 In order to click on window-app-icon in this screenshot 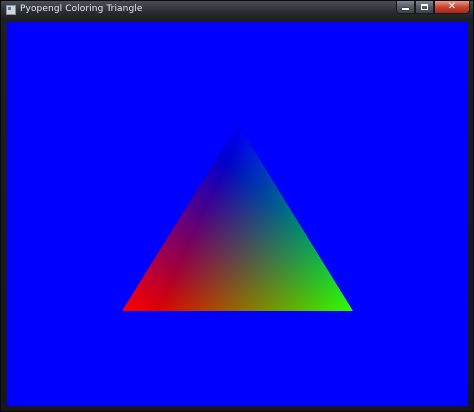, I will do `click(11, 10)`.